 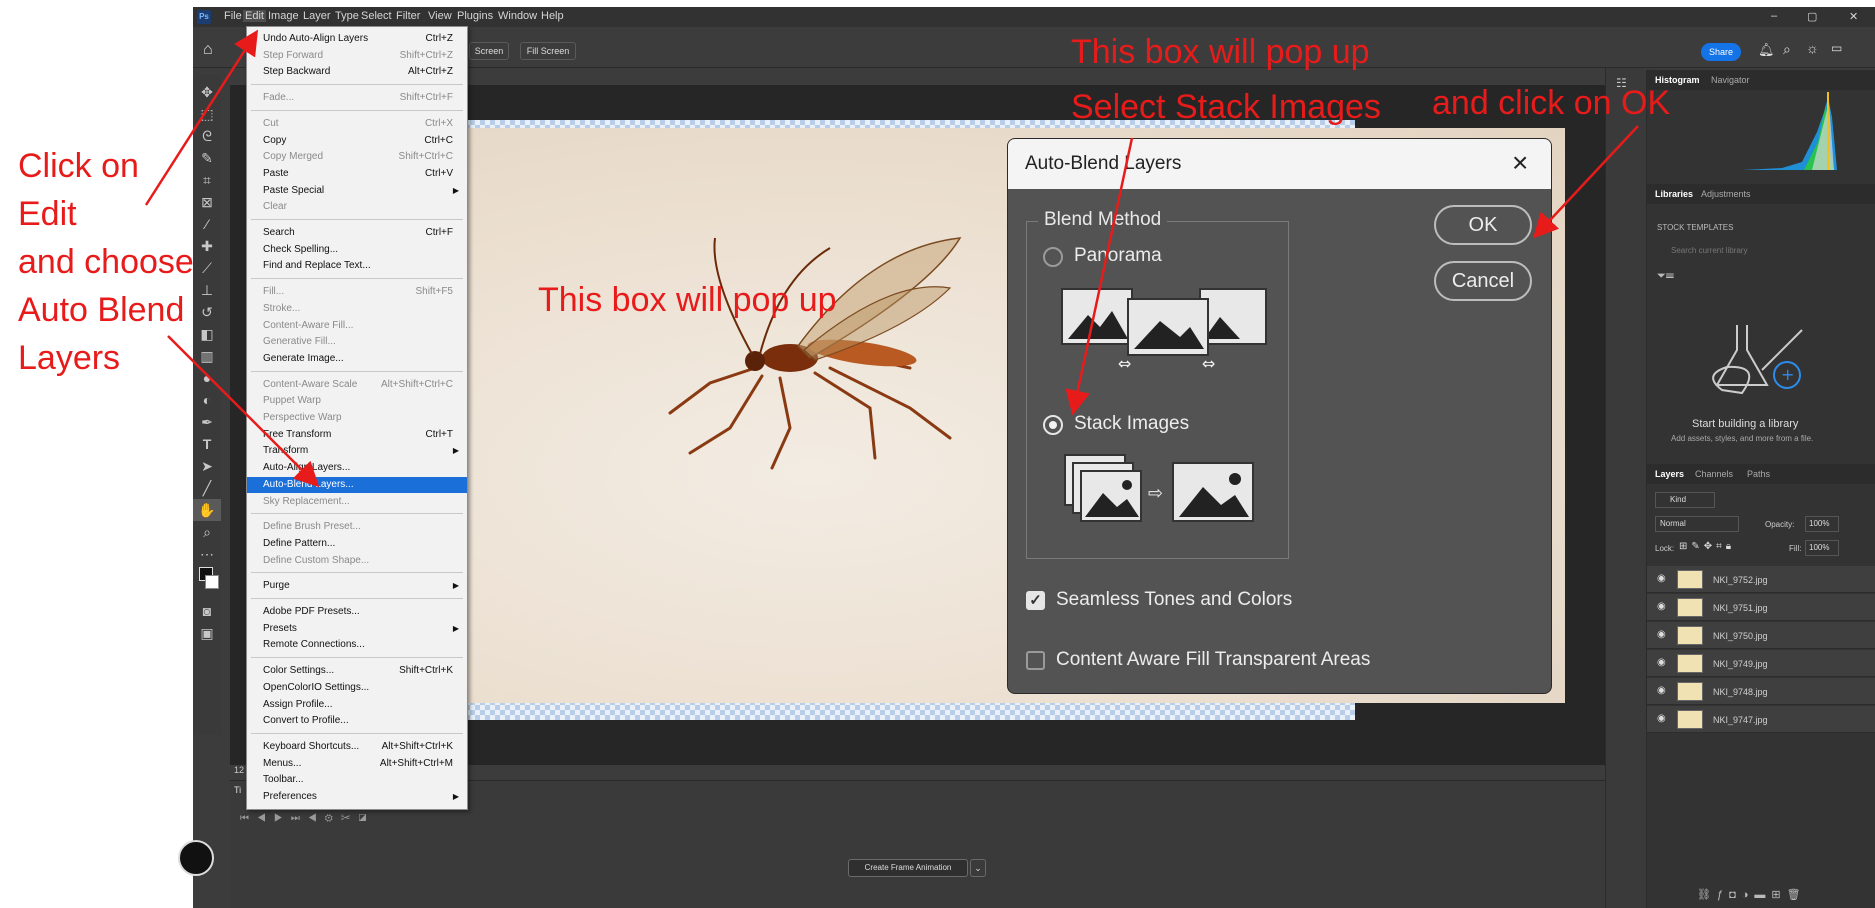 I want to click on arrow-to-auto-blend, so click(x=243, y=411).